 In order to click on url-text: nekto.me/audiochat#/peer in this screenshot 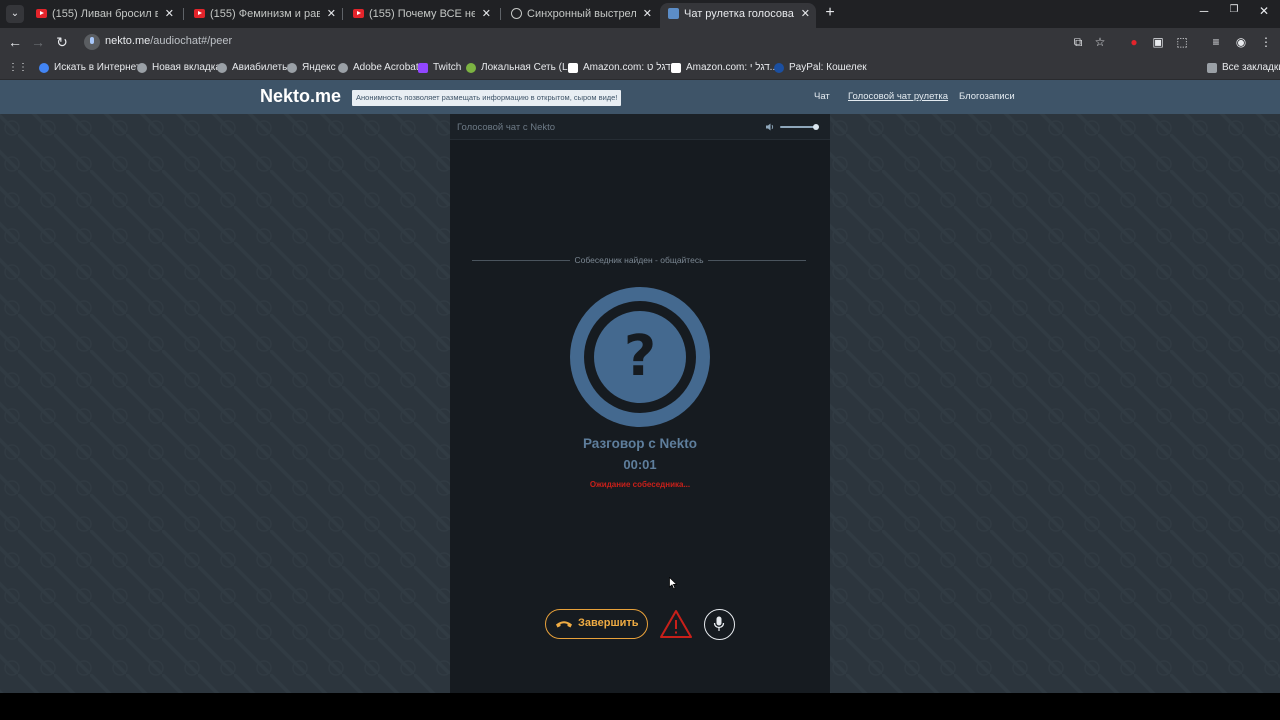, I will do `click(169, 41)`.